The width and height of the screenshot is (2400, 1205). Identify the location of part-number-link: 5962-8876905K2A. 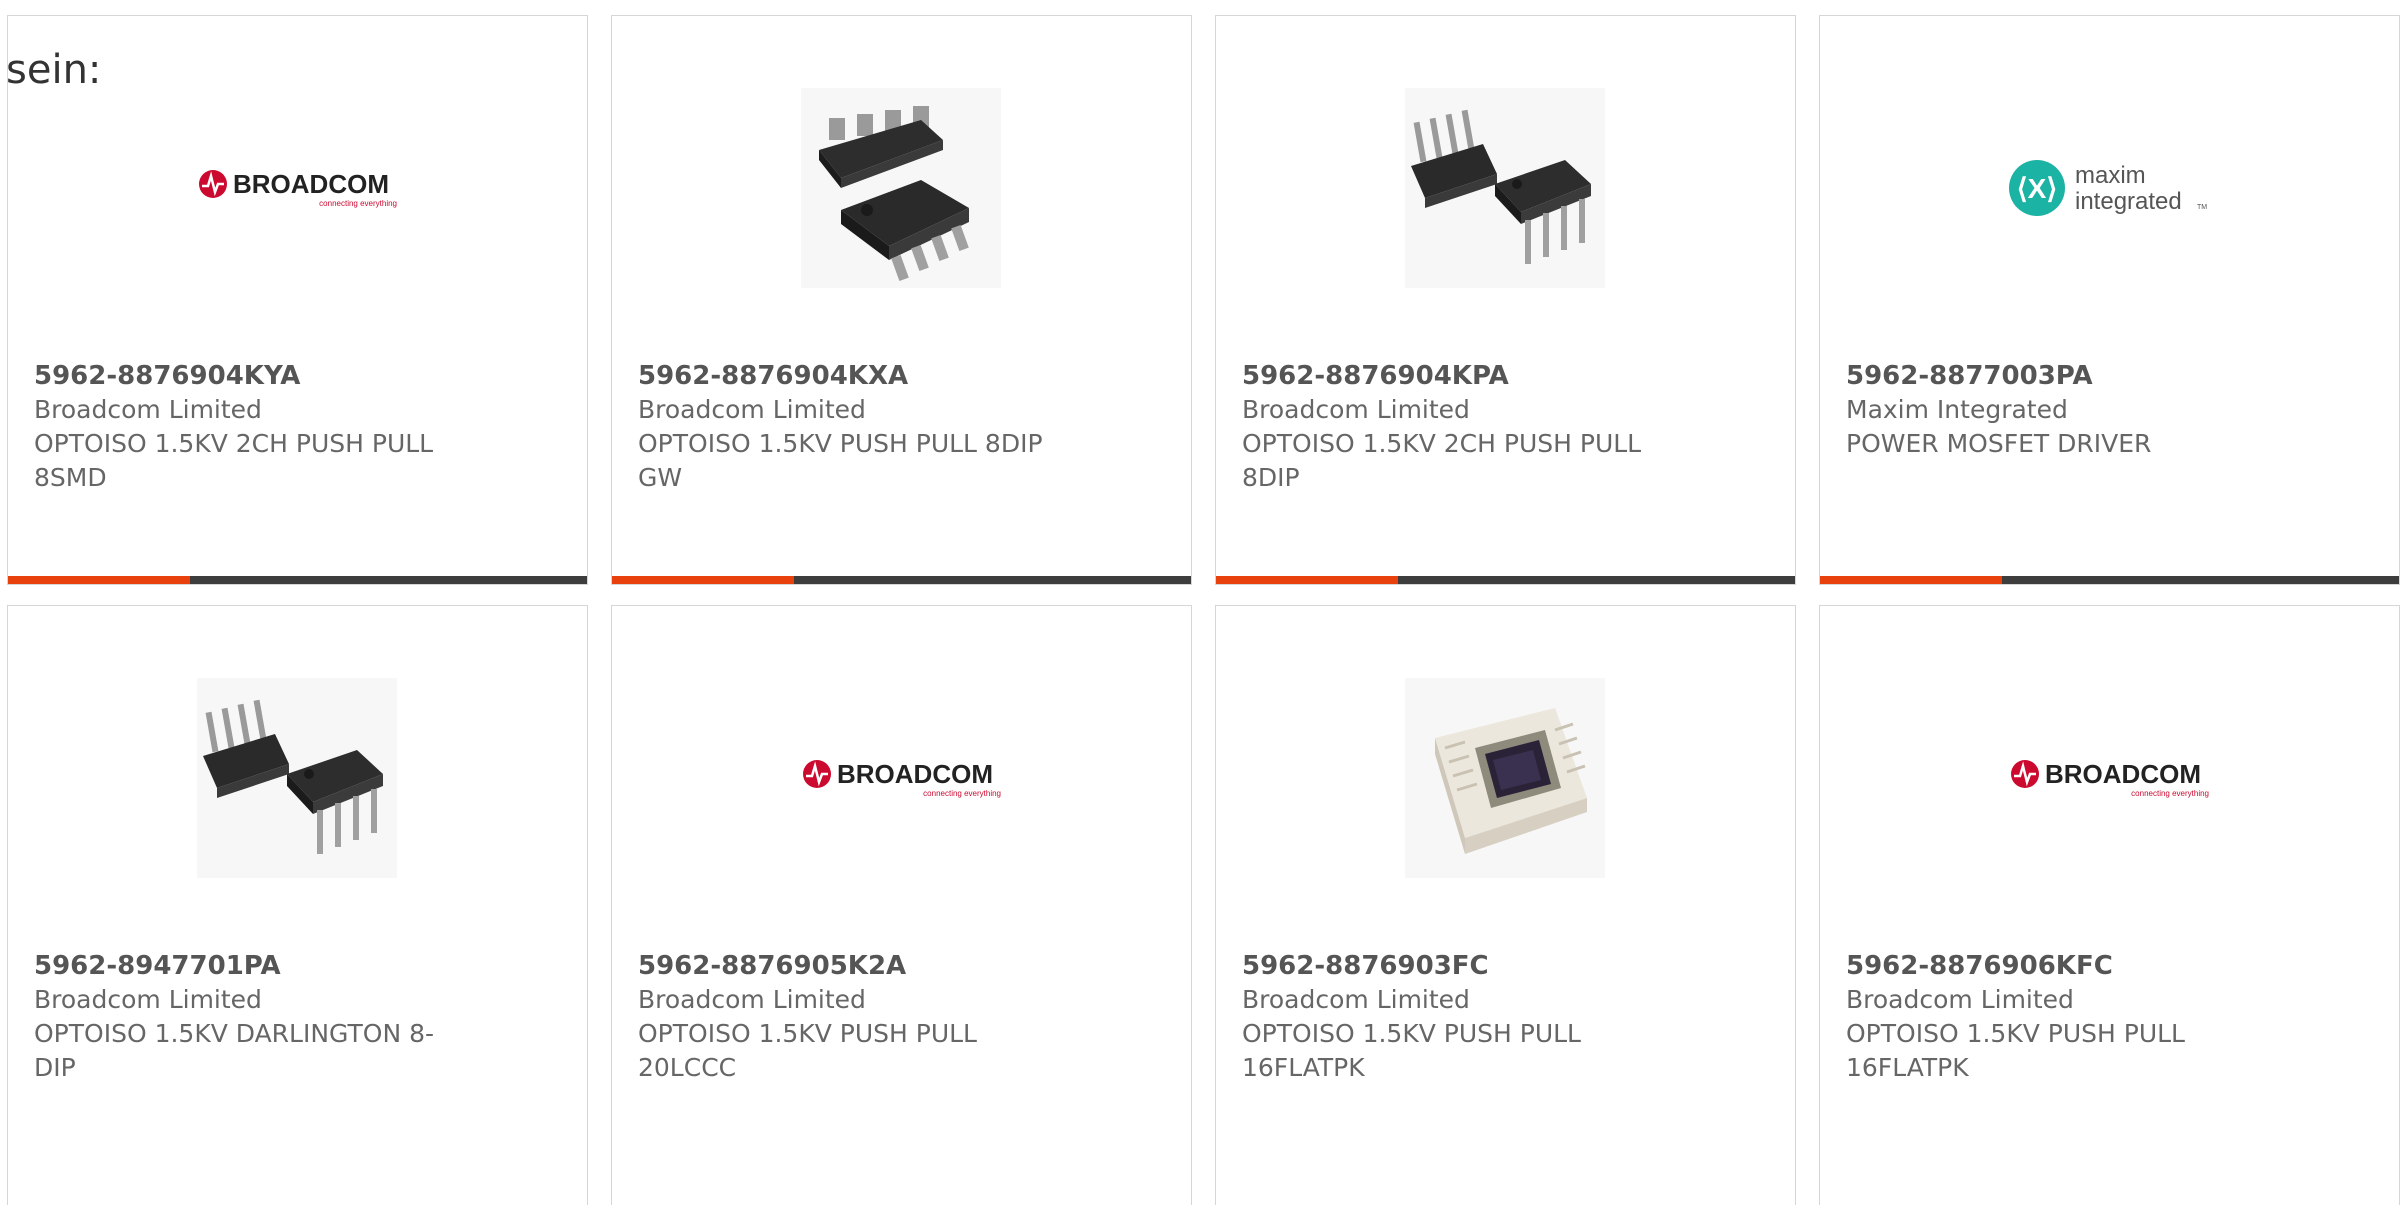
(858, 966).